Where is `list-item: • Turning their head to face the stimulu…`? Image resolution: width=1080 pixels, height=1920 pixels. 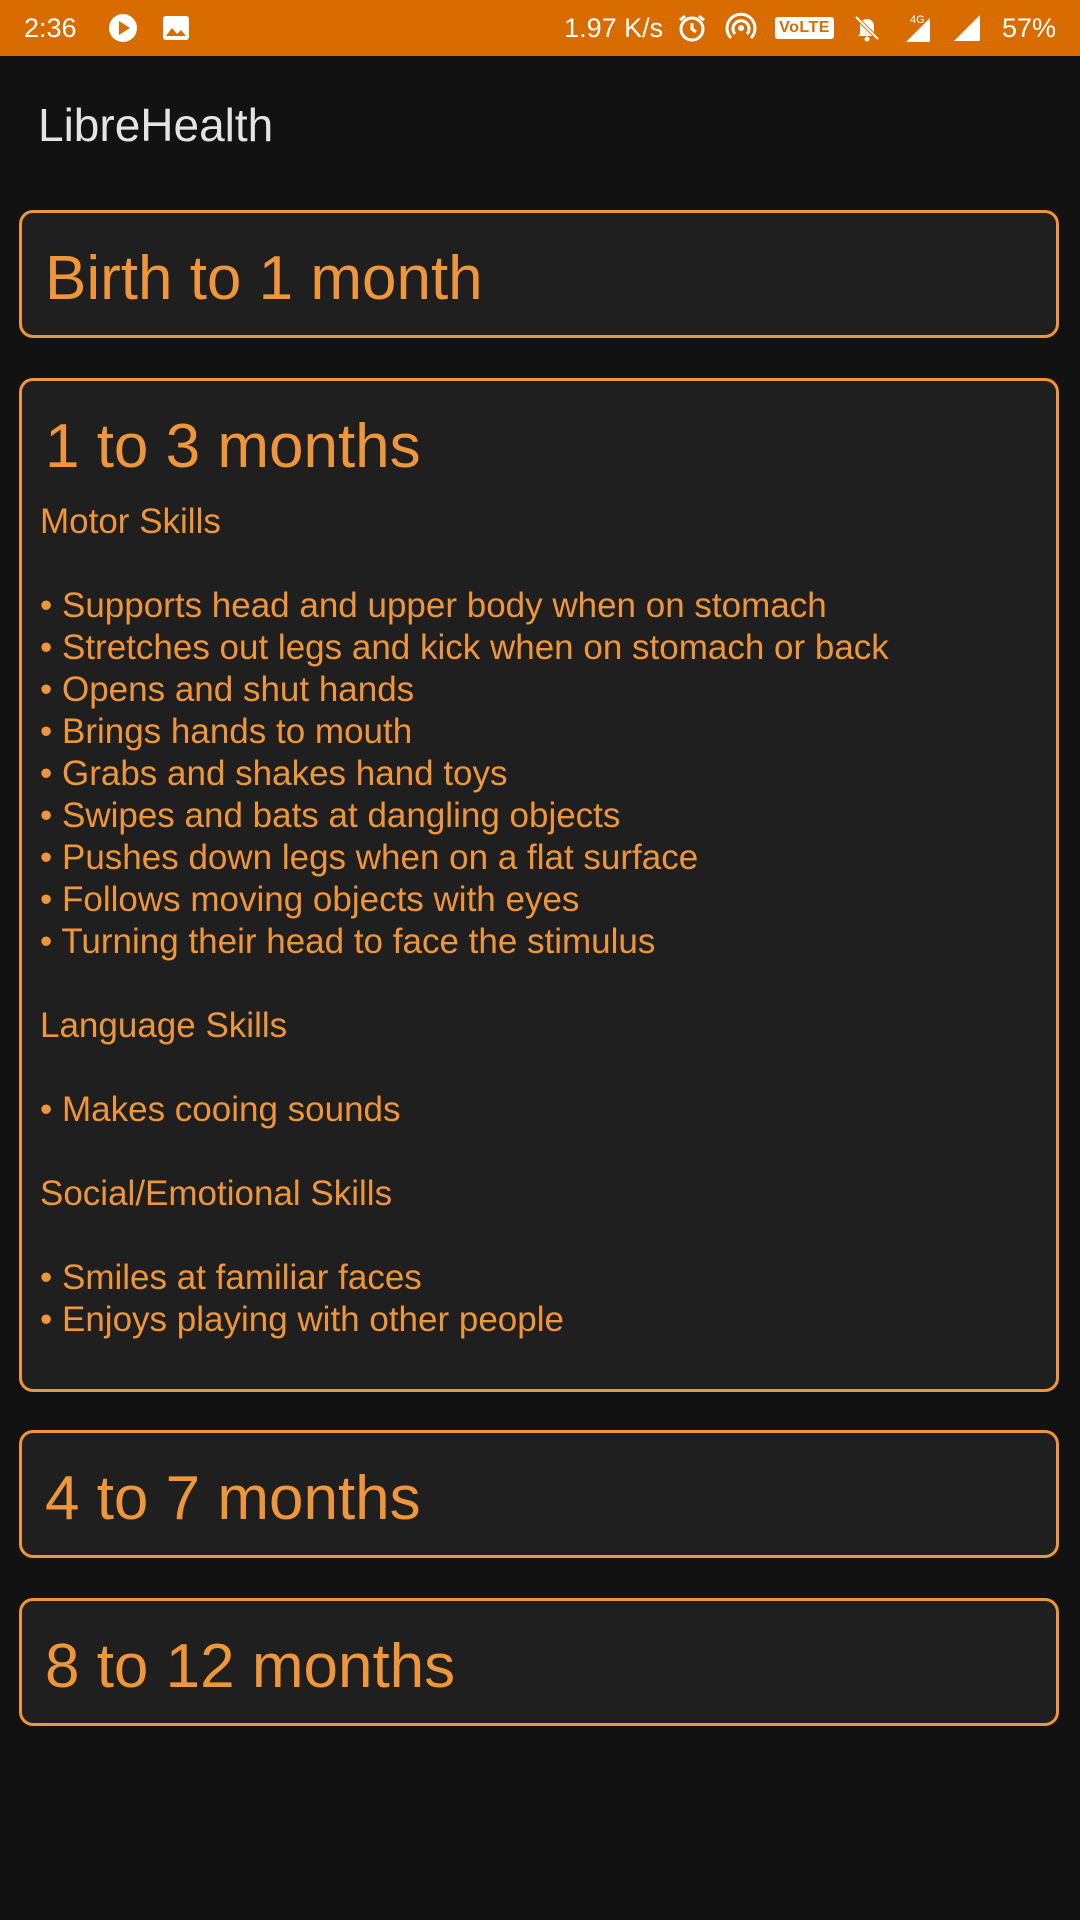
list-item: • Turning their head to face the stimulu… is located at coordinates (348, 941).